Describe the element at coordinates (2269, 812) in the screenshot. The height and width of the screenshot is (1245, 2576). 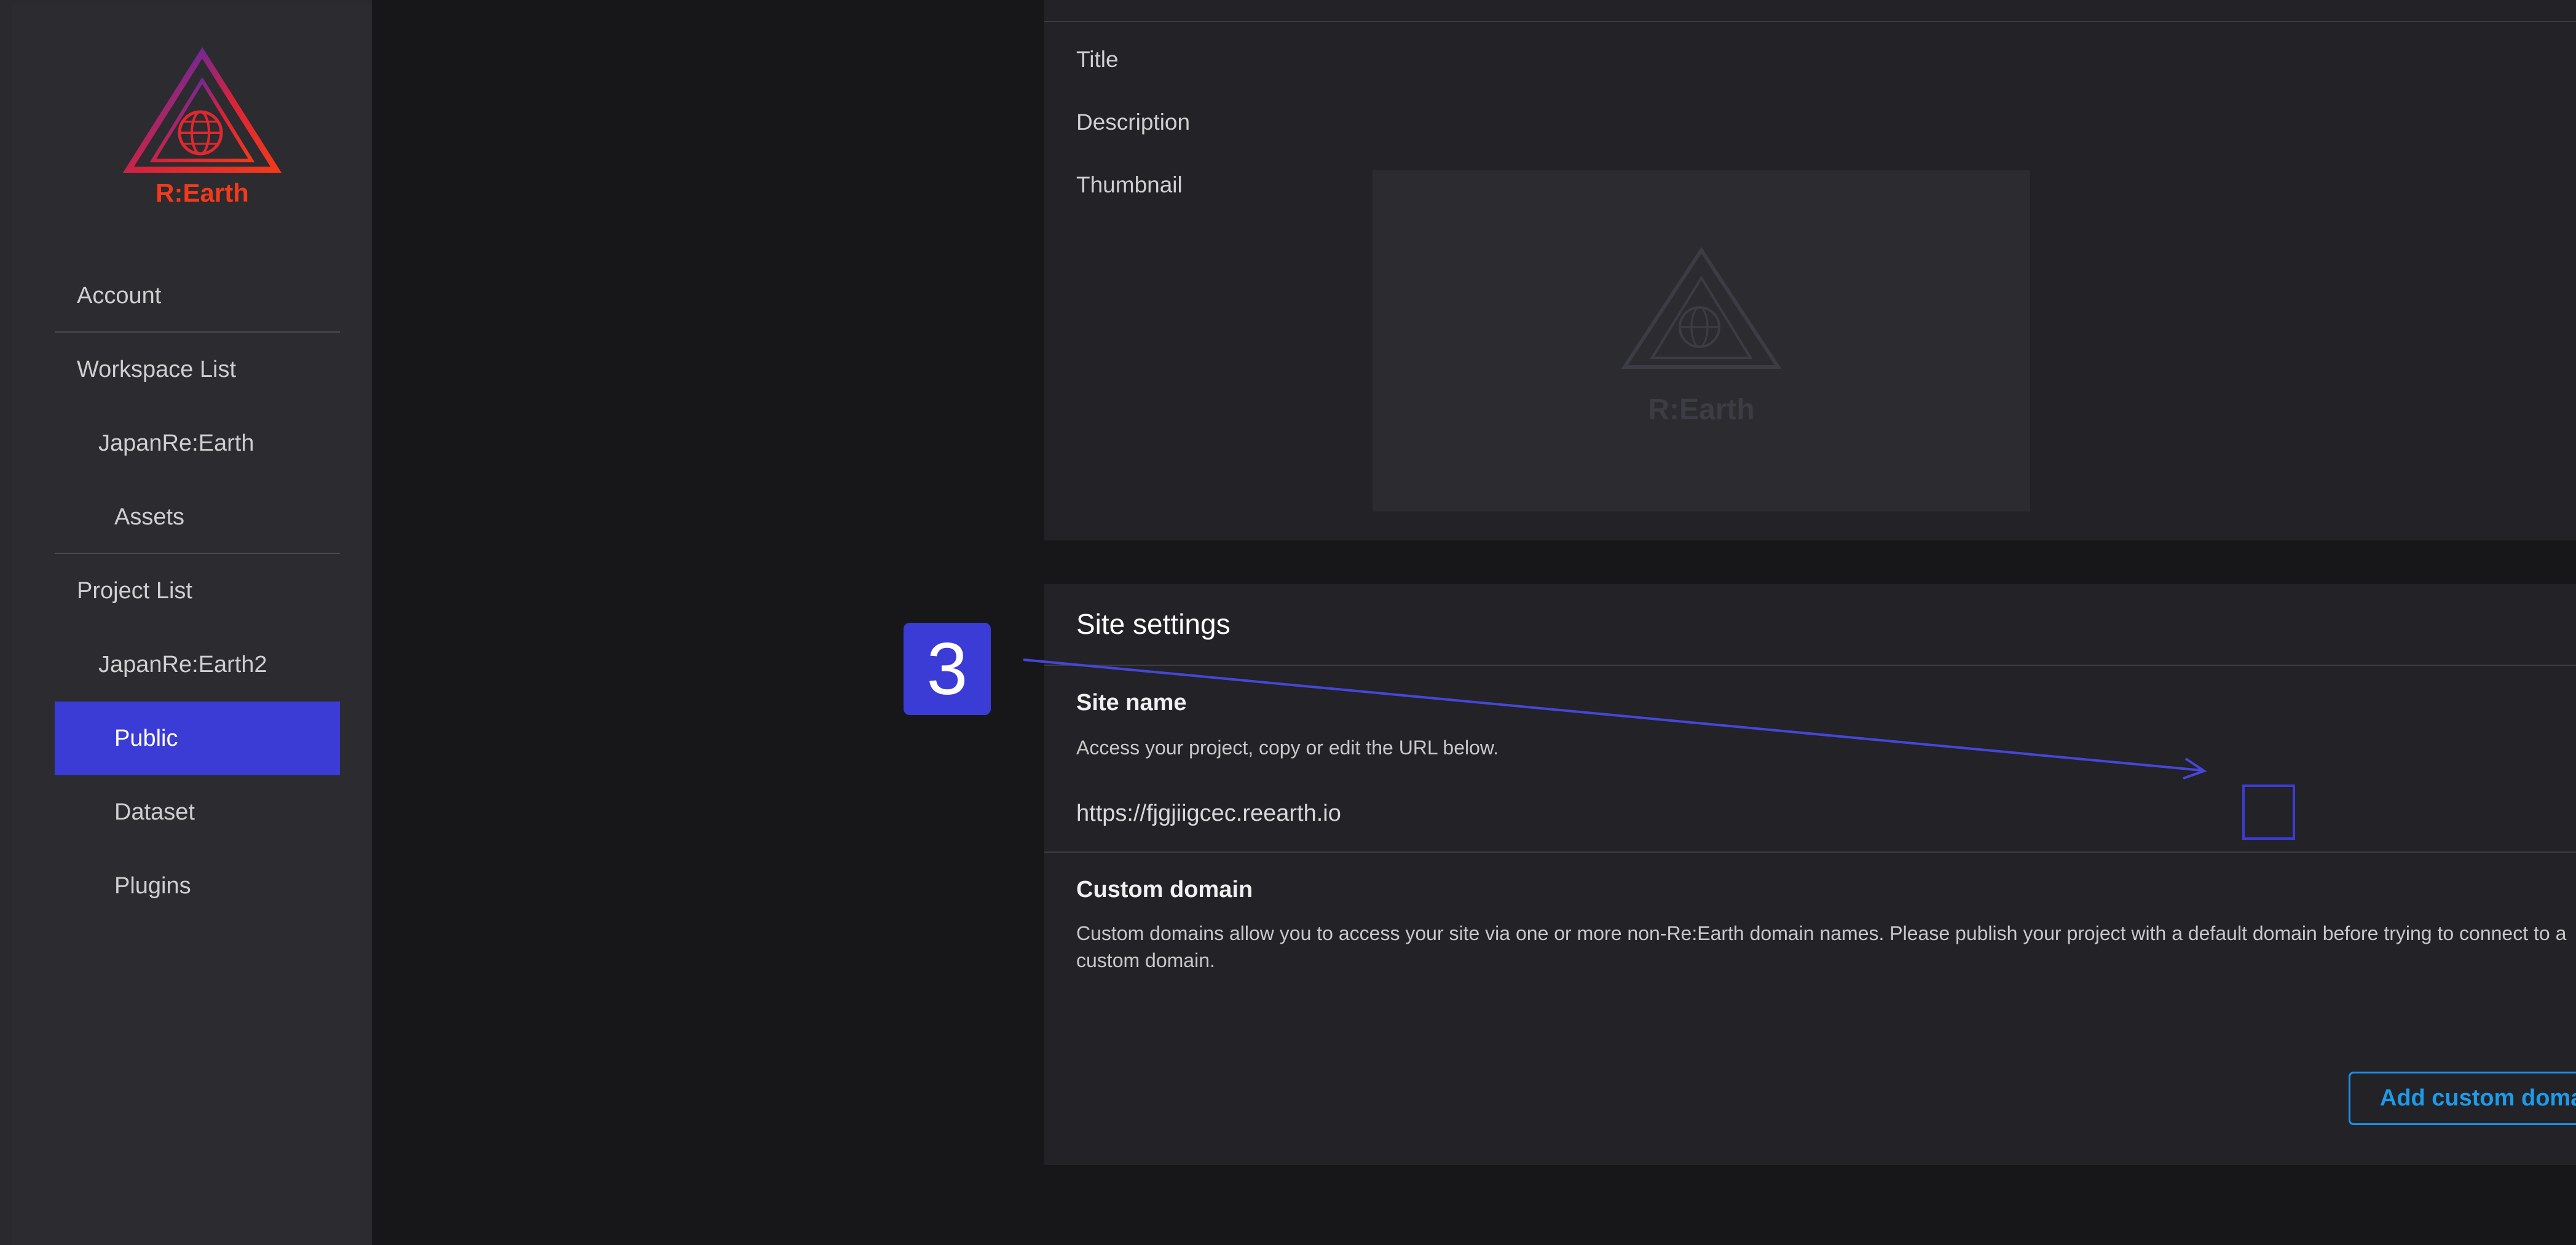
I see `highlight-box` at that location.